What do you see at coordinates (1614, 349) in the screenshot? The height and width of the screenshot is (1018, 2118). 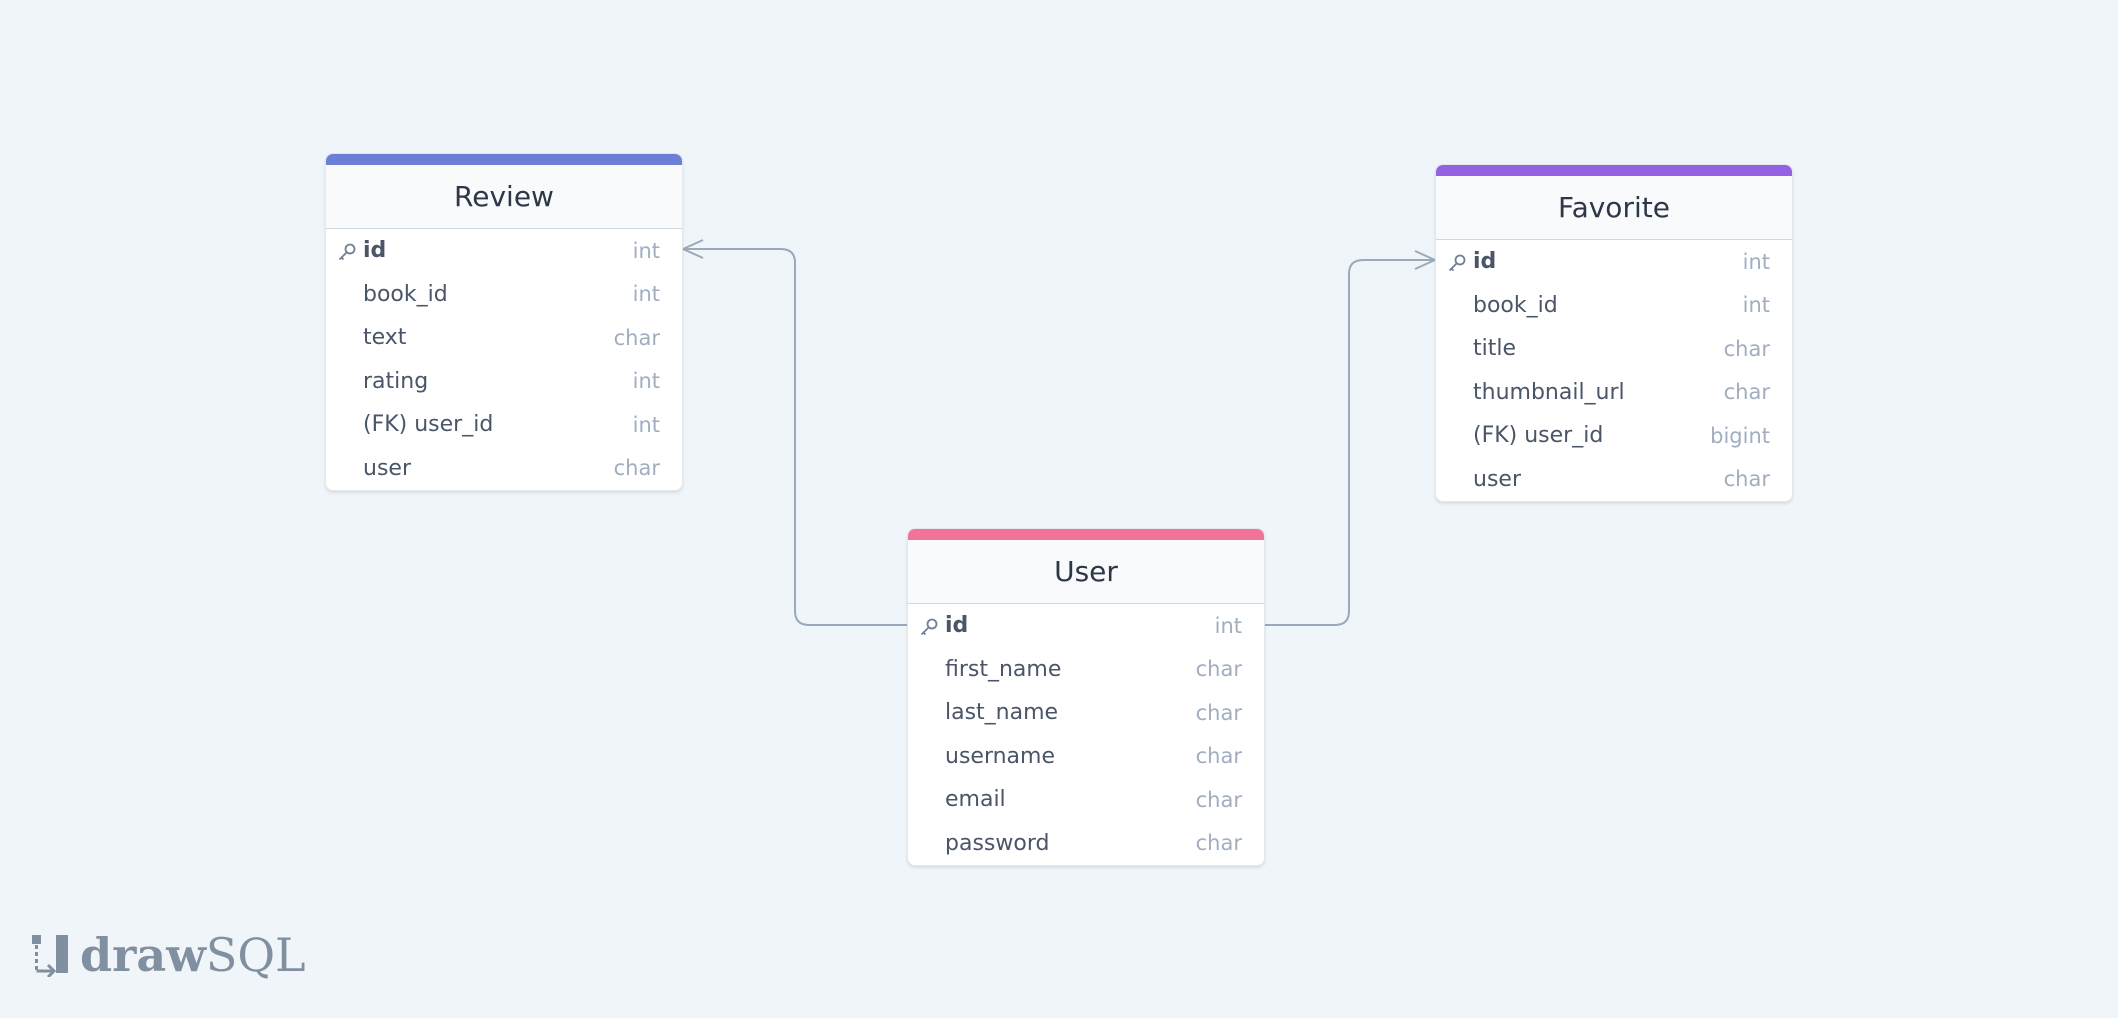 I see `column-row-title: title char` at bounding box center [1614, 349].